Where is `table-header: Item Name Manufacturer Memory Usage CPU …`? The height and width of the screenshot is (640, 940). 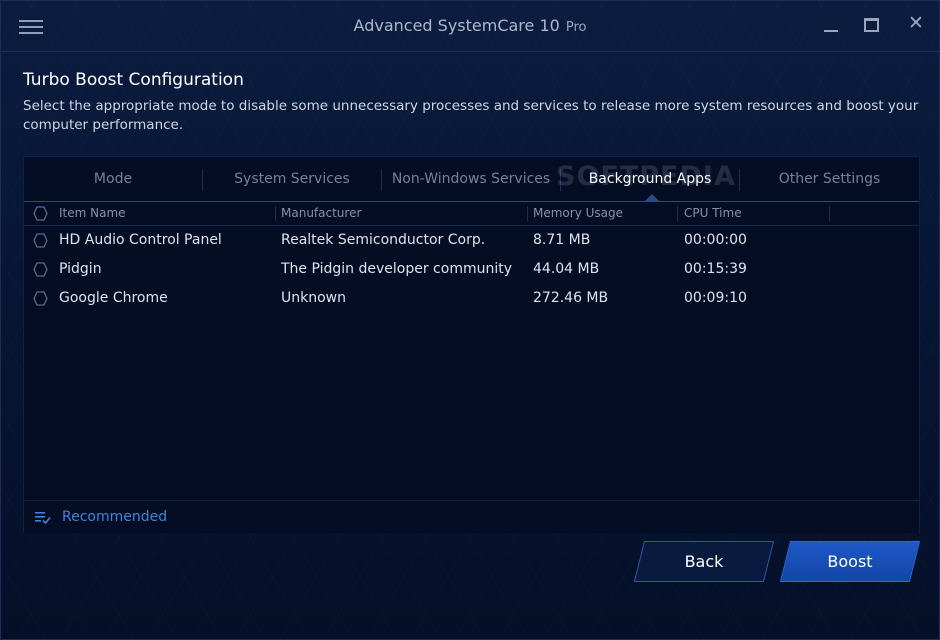 table-header: Item Name Manufacturer Memory Usage CPU … is located at coordinates (471, 214).